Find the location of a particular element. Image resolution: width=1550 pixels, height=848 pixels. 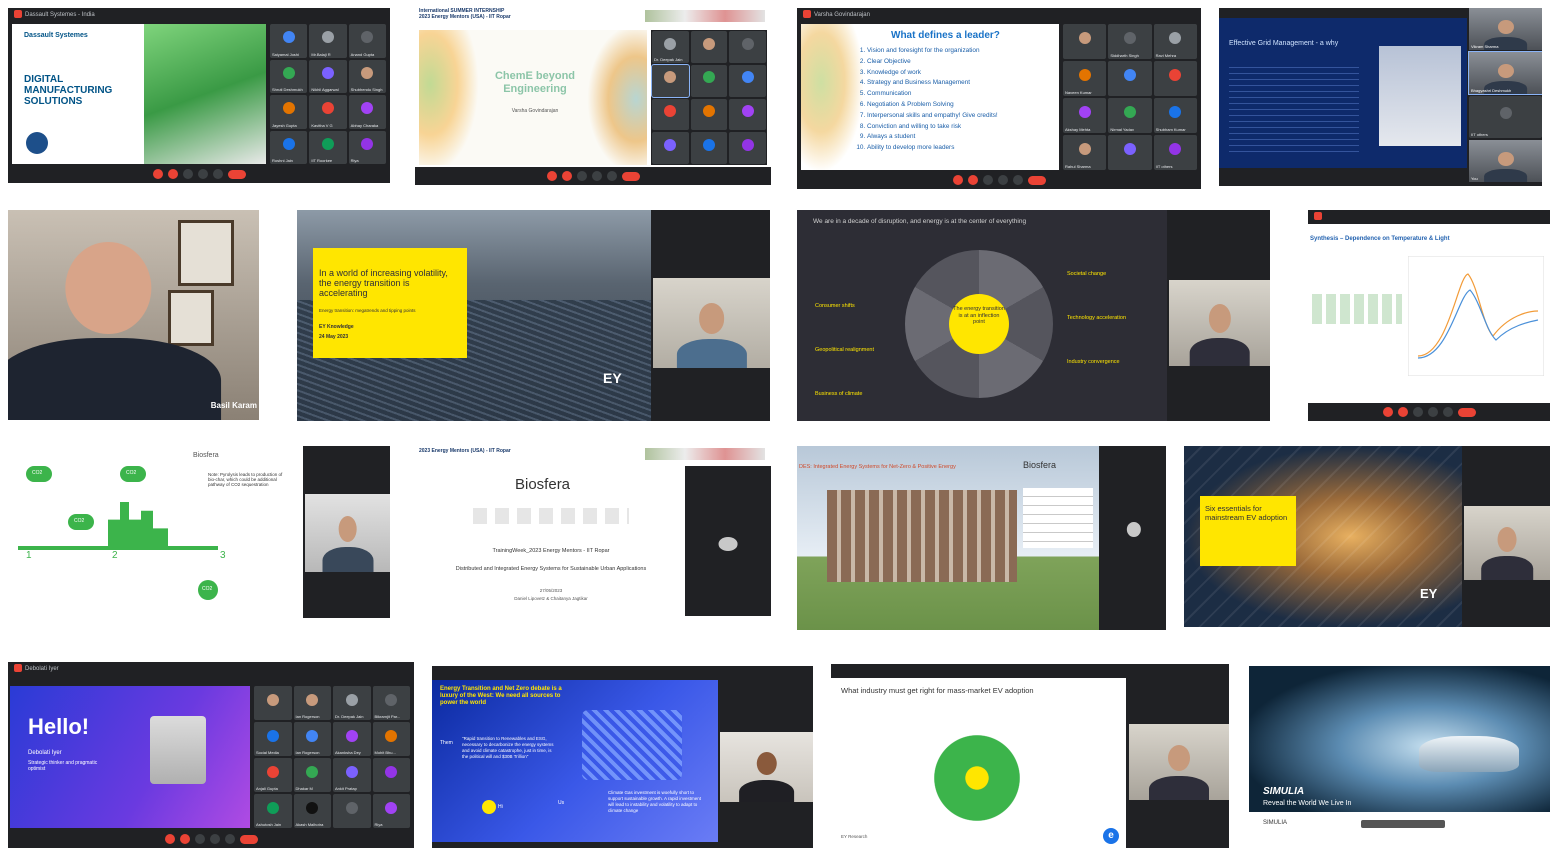

participant-tile: Kavitha V G is located at coordinates (328, 112).